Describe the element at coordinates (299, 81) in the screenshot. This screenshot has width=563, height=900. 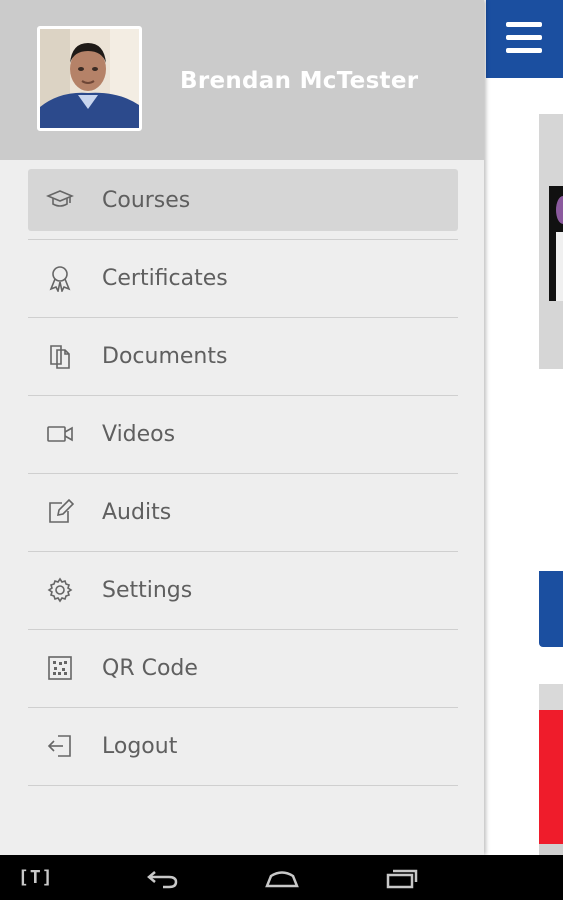
I see `user-name: Brendan McTester` at that location.